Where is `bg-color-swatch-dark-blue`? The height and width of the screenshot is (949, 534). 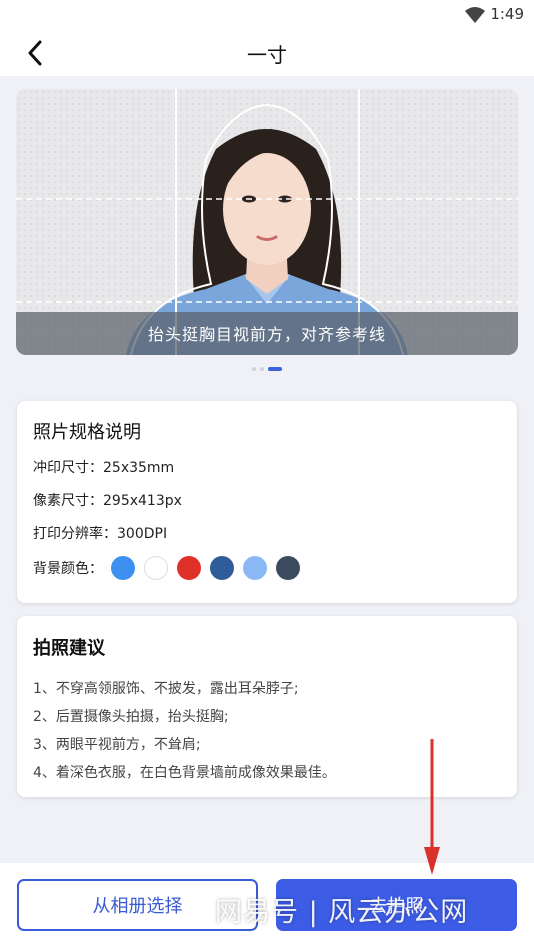
bg-color-swatch-dark-blue is located at coordinates (222, 568).